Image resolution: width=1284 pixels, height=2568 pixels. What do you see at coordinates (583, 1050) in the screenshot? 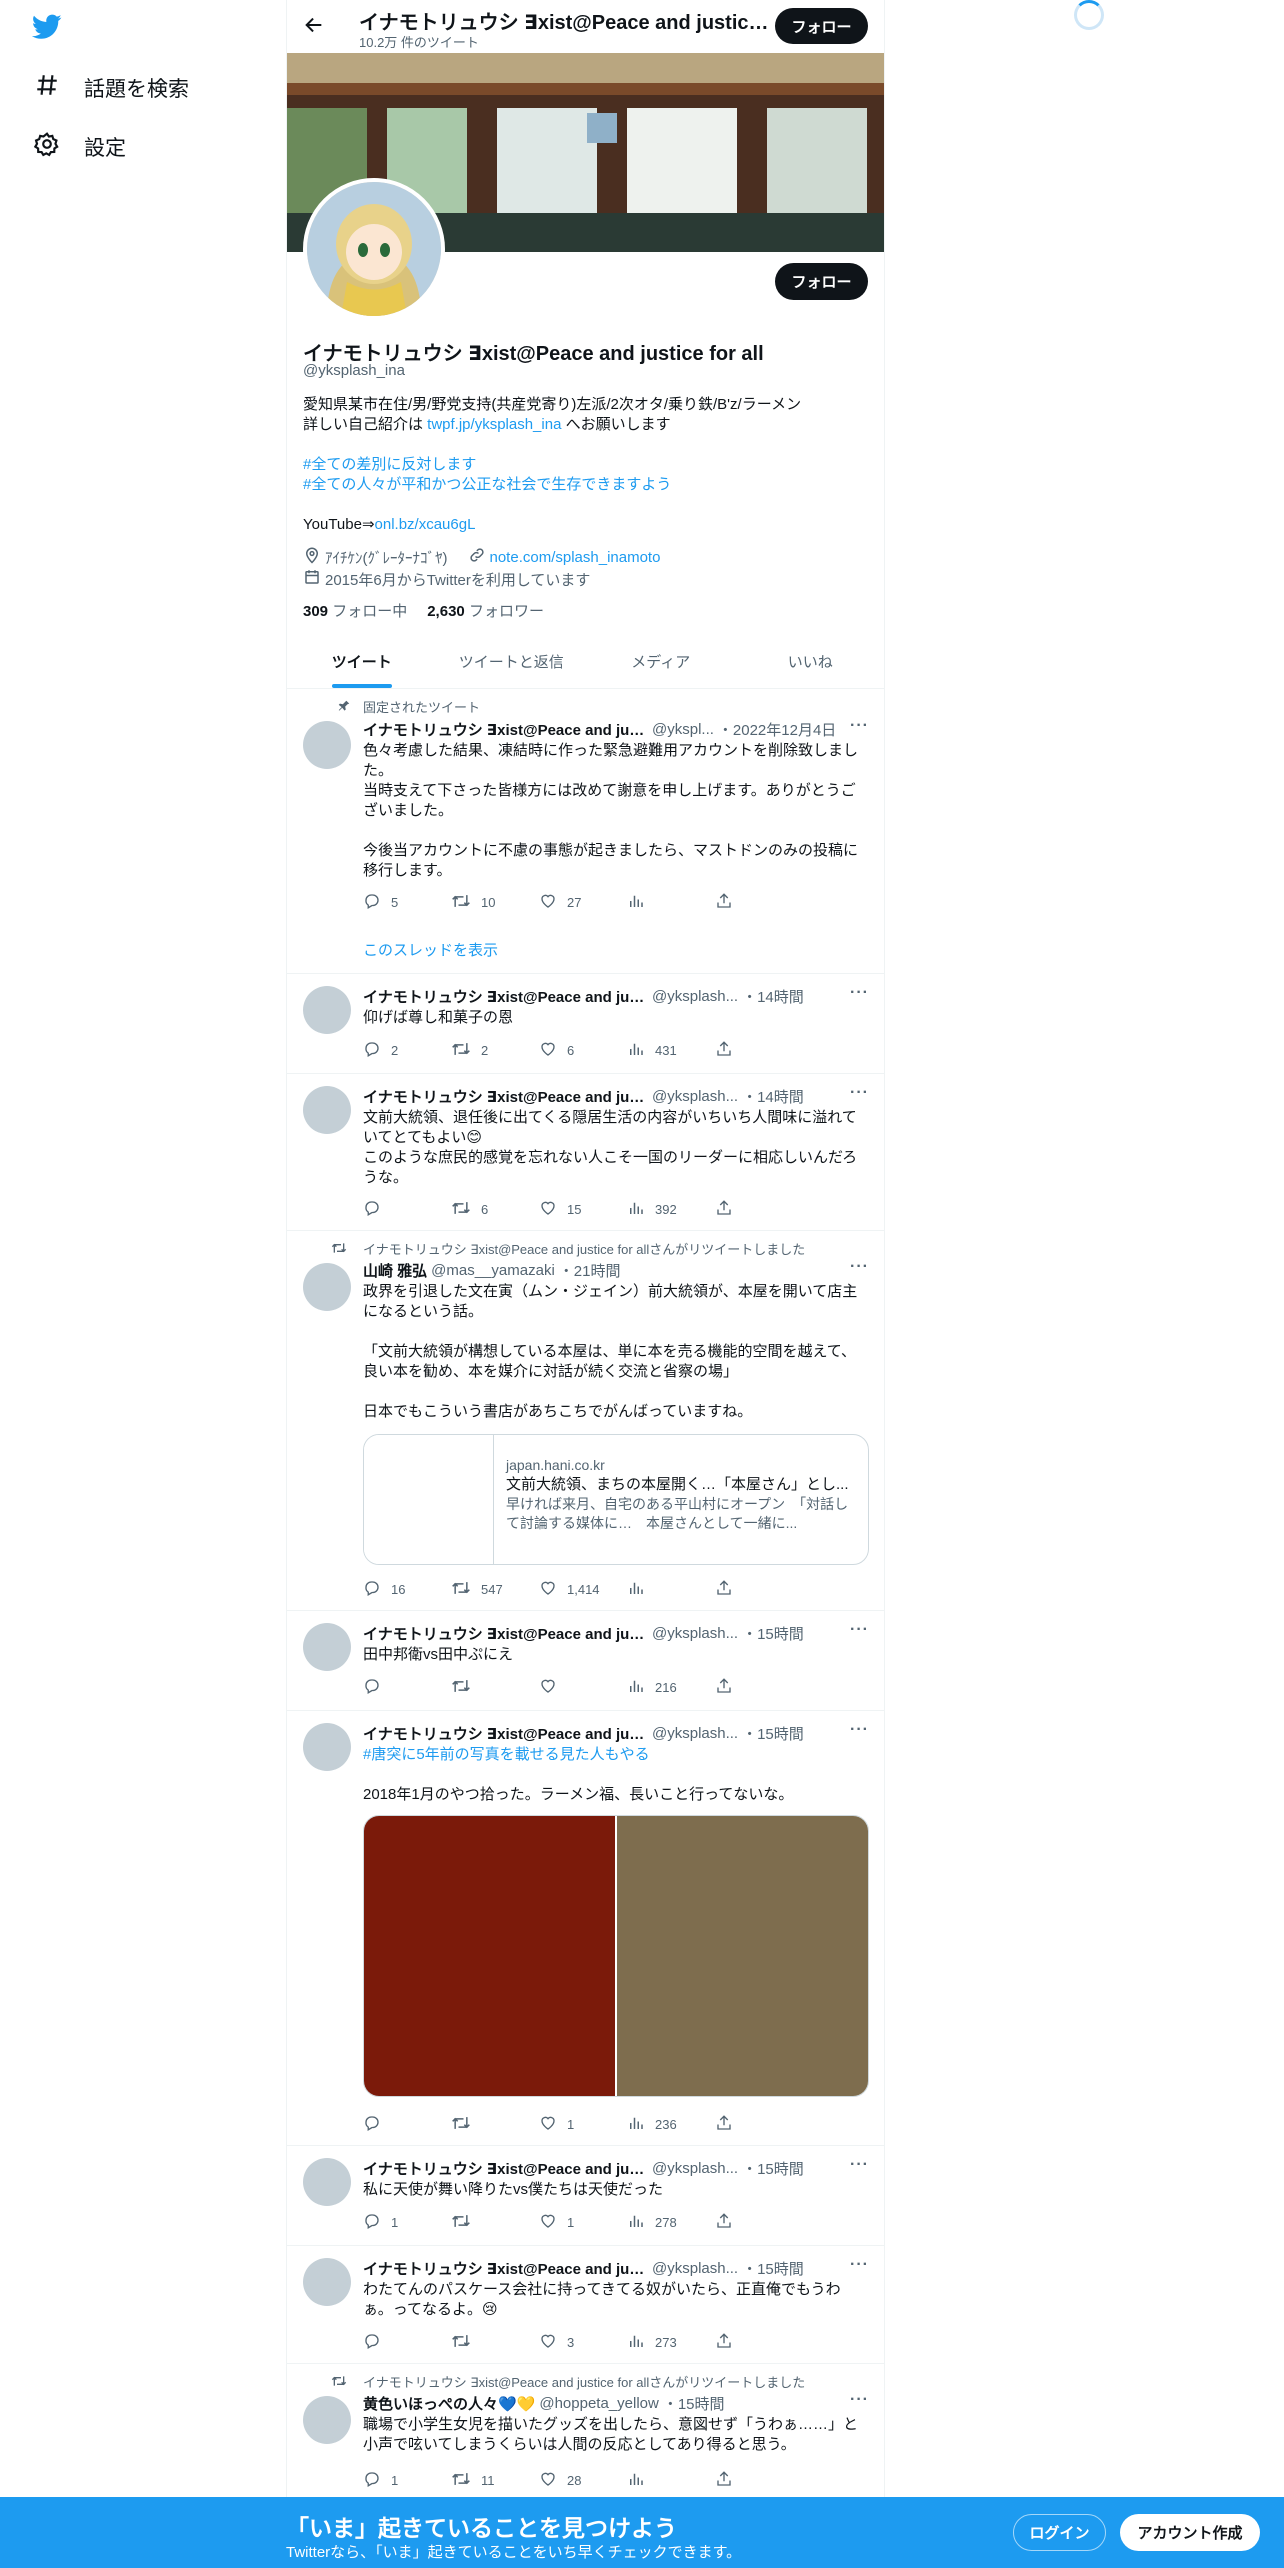
I see `like-button: 6` at bounding box center [583, 1050].